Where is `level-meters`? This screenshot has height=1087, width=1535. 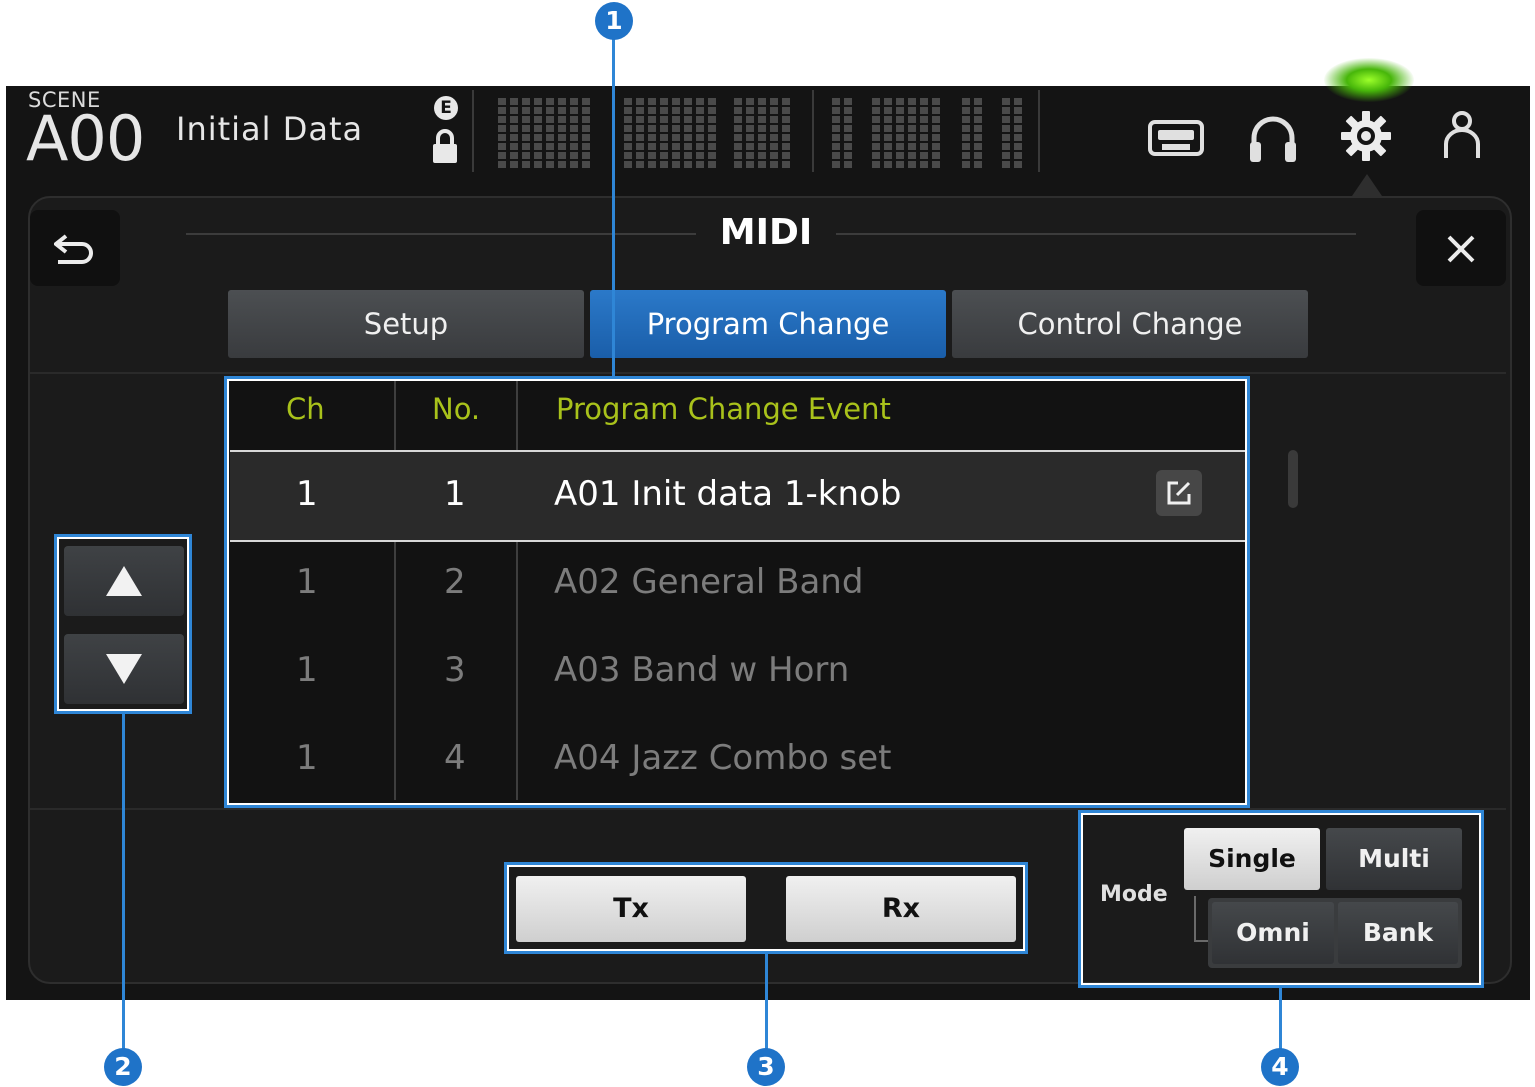 level-meters is located at coordinates (756, 131).